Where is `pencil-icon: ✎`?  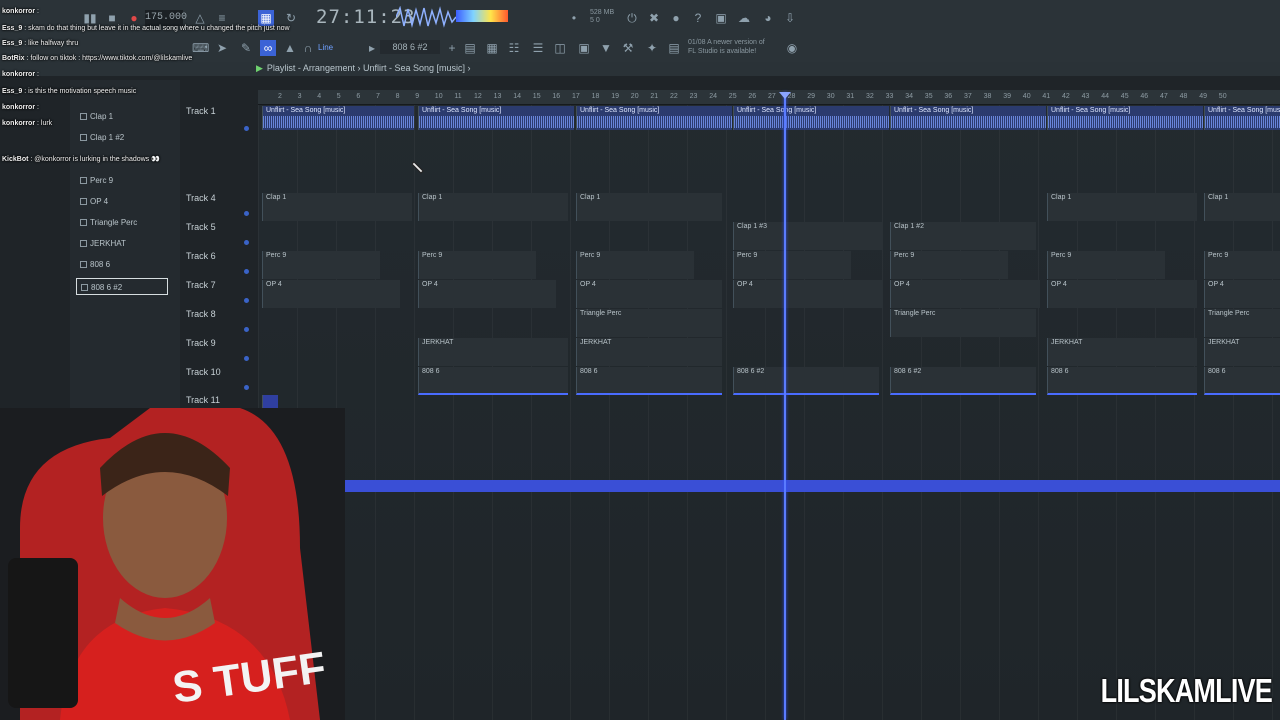 pencil-icon: ✎ is located at coordinates (246, 48).